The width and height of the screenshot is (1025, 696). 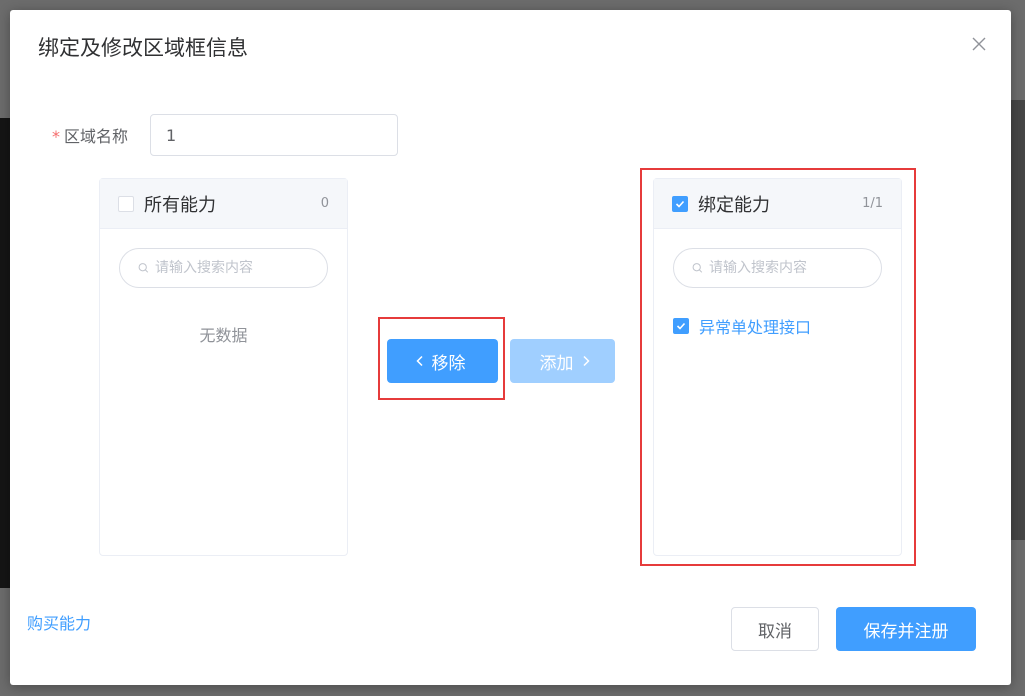 I want to click on bound-abilities-panel: 绑定能力 1/1 异常单处理接口, so click(x=777, y=367).